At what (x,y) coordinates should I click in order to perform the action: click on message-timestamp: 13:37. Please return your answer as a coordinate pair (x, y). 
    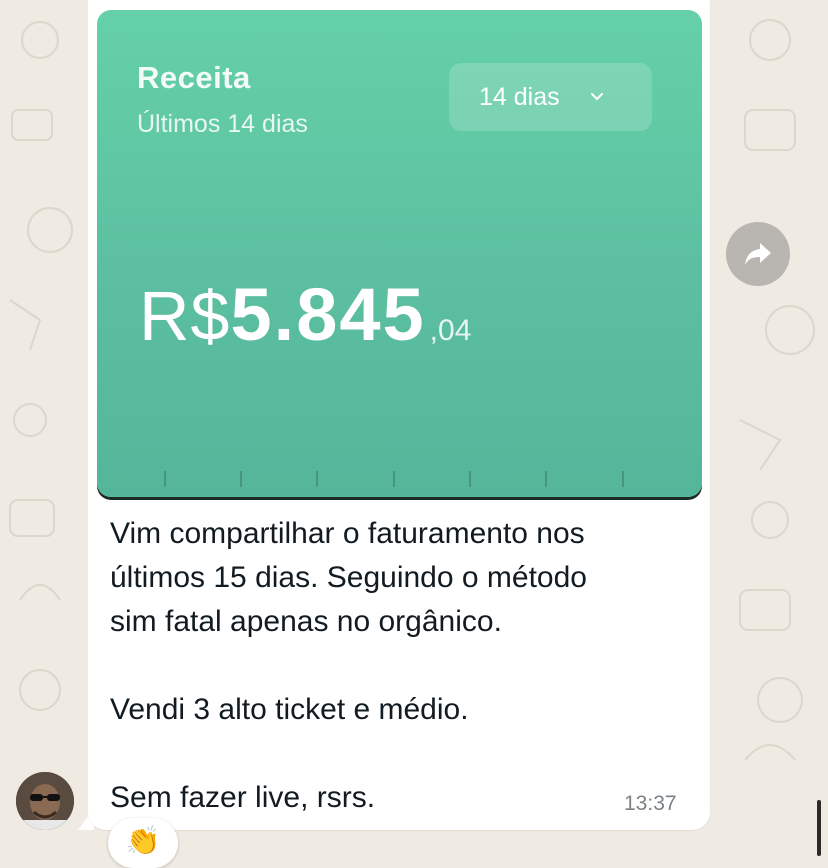
    Looking at the image, I should click on (650, 803).